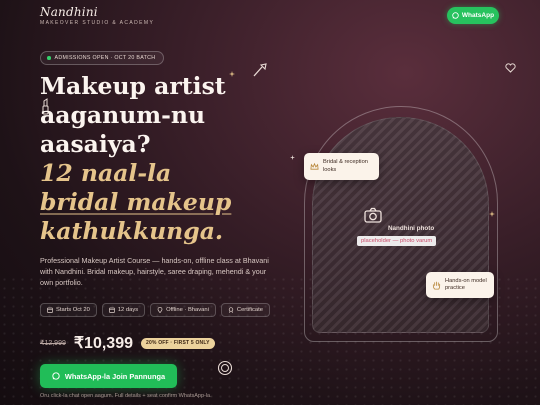 This screenshot has height=405, width=540. What do you see at coordinates (397, 241) in the screenshot?
I see `photo-placeholder-note: placeholder — photo varum` at bounding box center [397, 241].